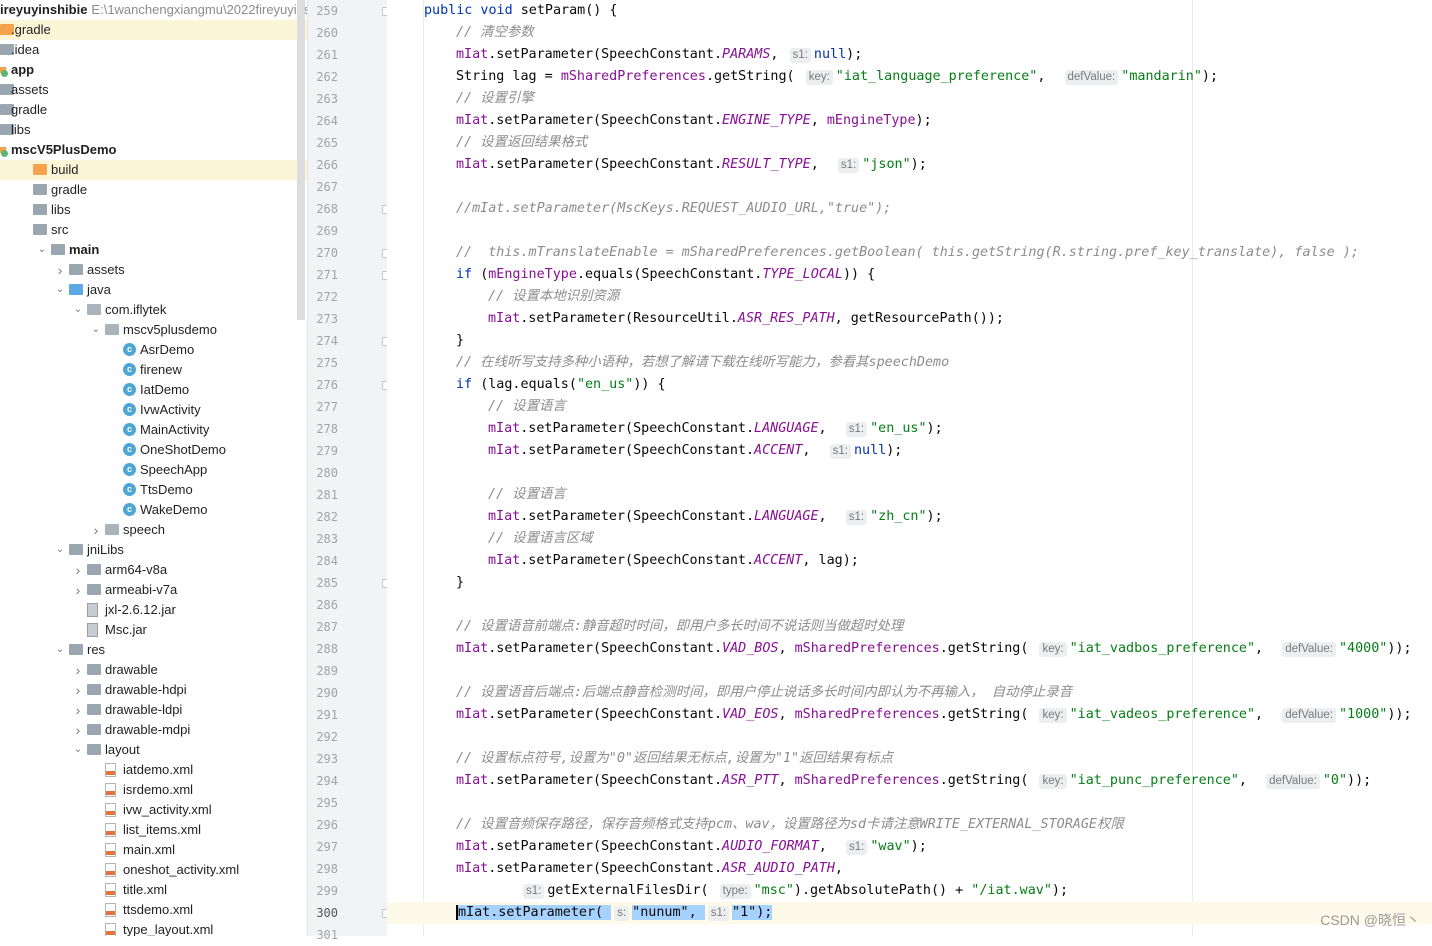  What do you see at coordinates (153, 928) in the screenshot?
I see `tree-item: type_layout.xml` at bounding box center [153, 928].